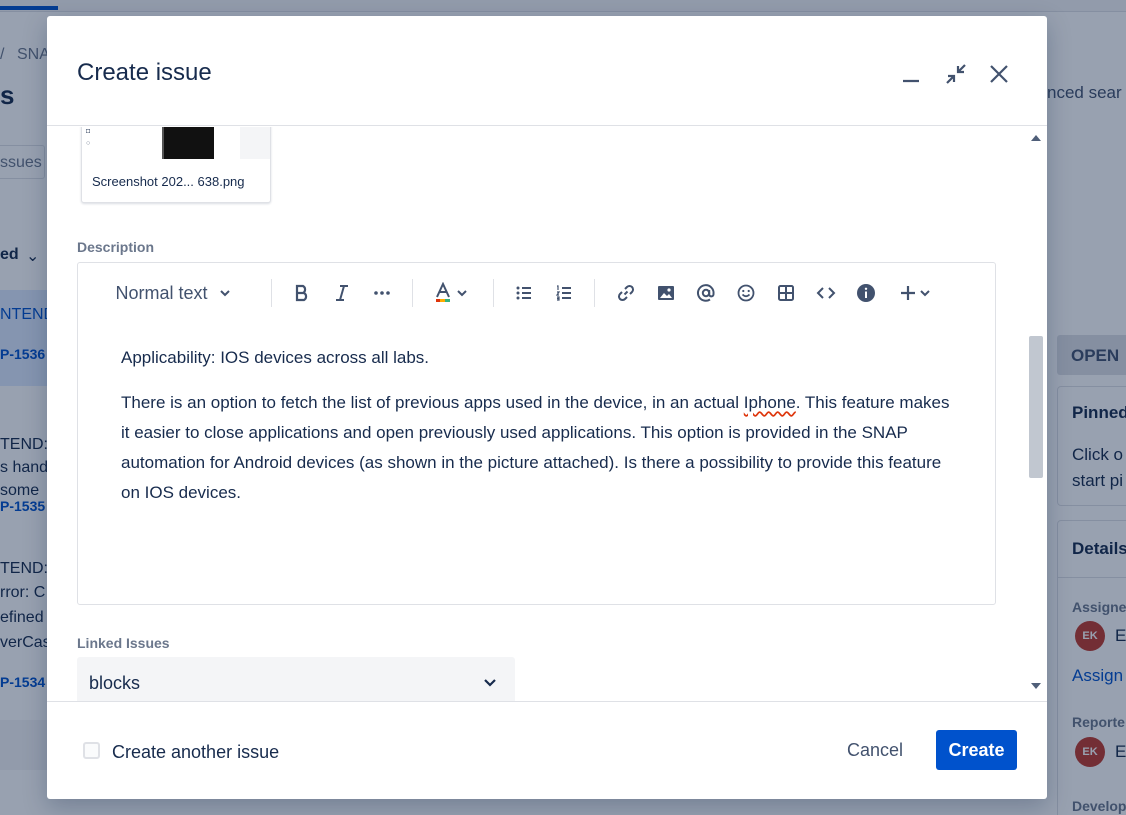  What do you see at coordinates (176, 165) in the screenshot?
I see `attachment-card: ◘ ○ Screenshot 202... 638.png` at bounding box center [176, 165].